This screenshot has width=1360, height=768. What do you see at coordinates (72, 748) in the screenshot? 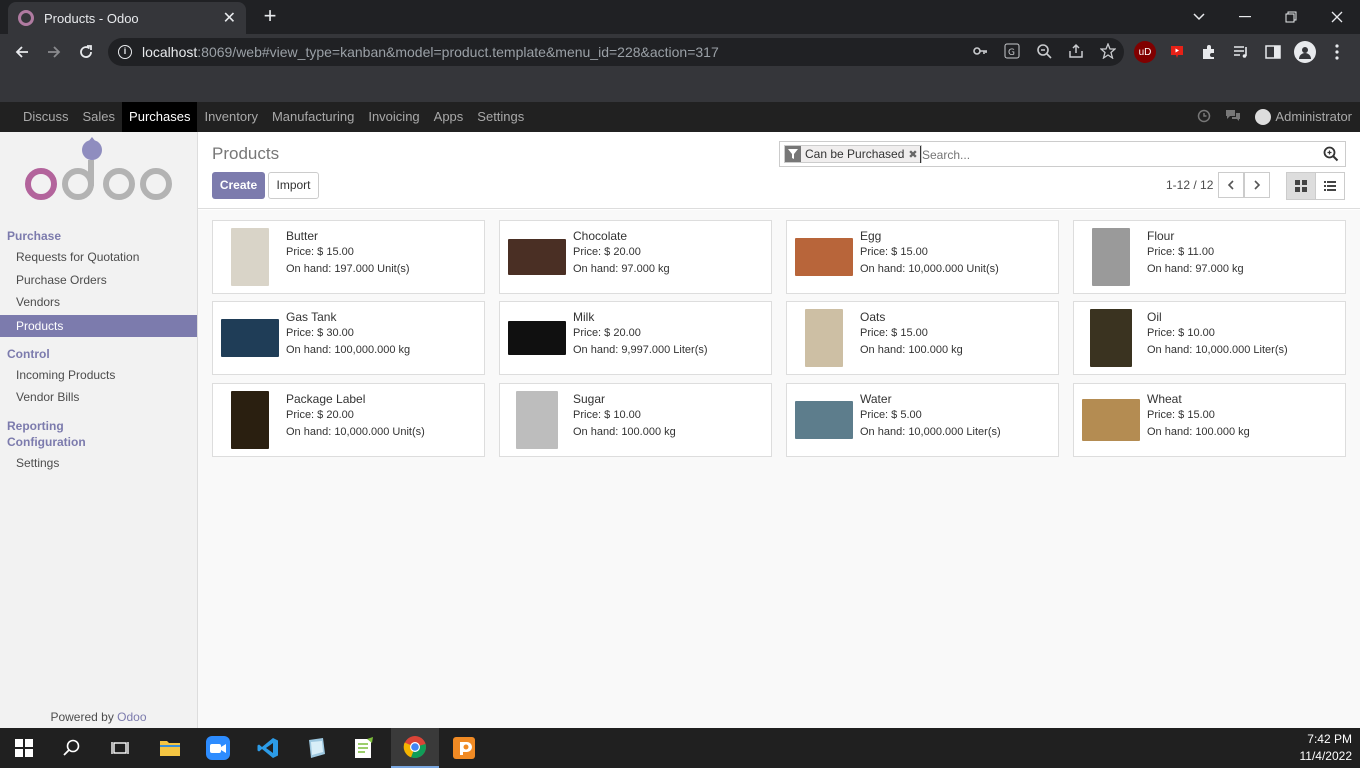
I see `taskbar-search-icon` at bounding box center [72, 748].